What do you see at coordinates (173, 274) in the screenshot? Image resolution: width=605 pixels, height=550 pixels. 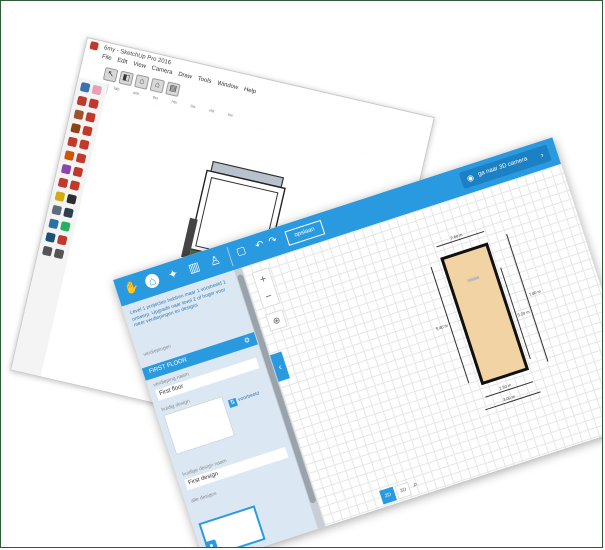 I see `wand-icon: ✦` at bounding box center [173, 274].